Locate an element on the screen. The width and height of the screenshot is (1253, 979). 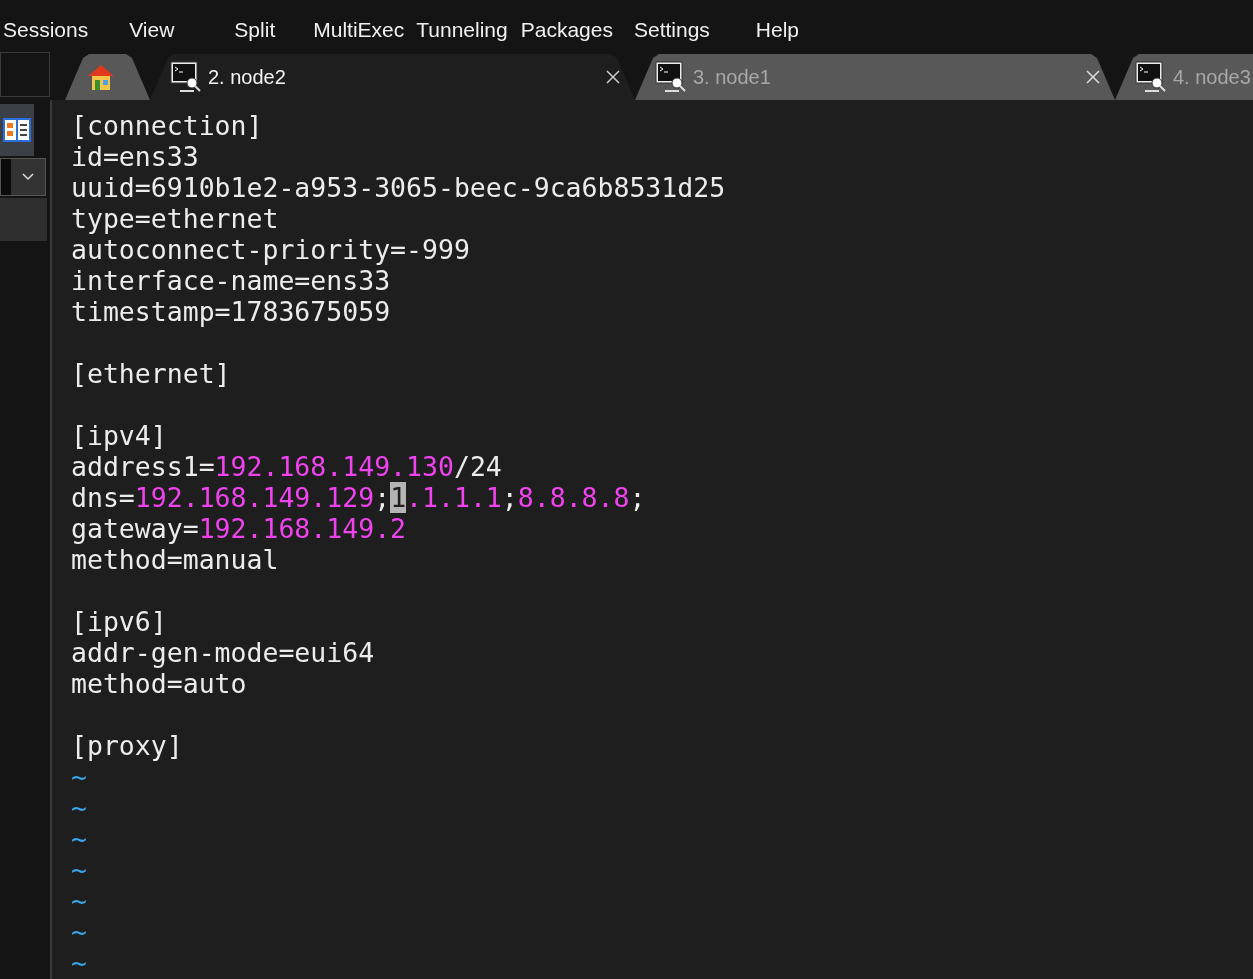
code-line: dns=192.168.149.129;1.1.1.1;8.8.8.8; is located at coordinates (358, 497).